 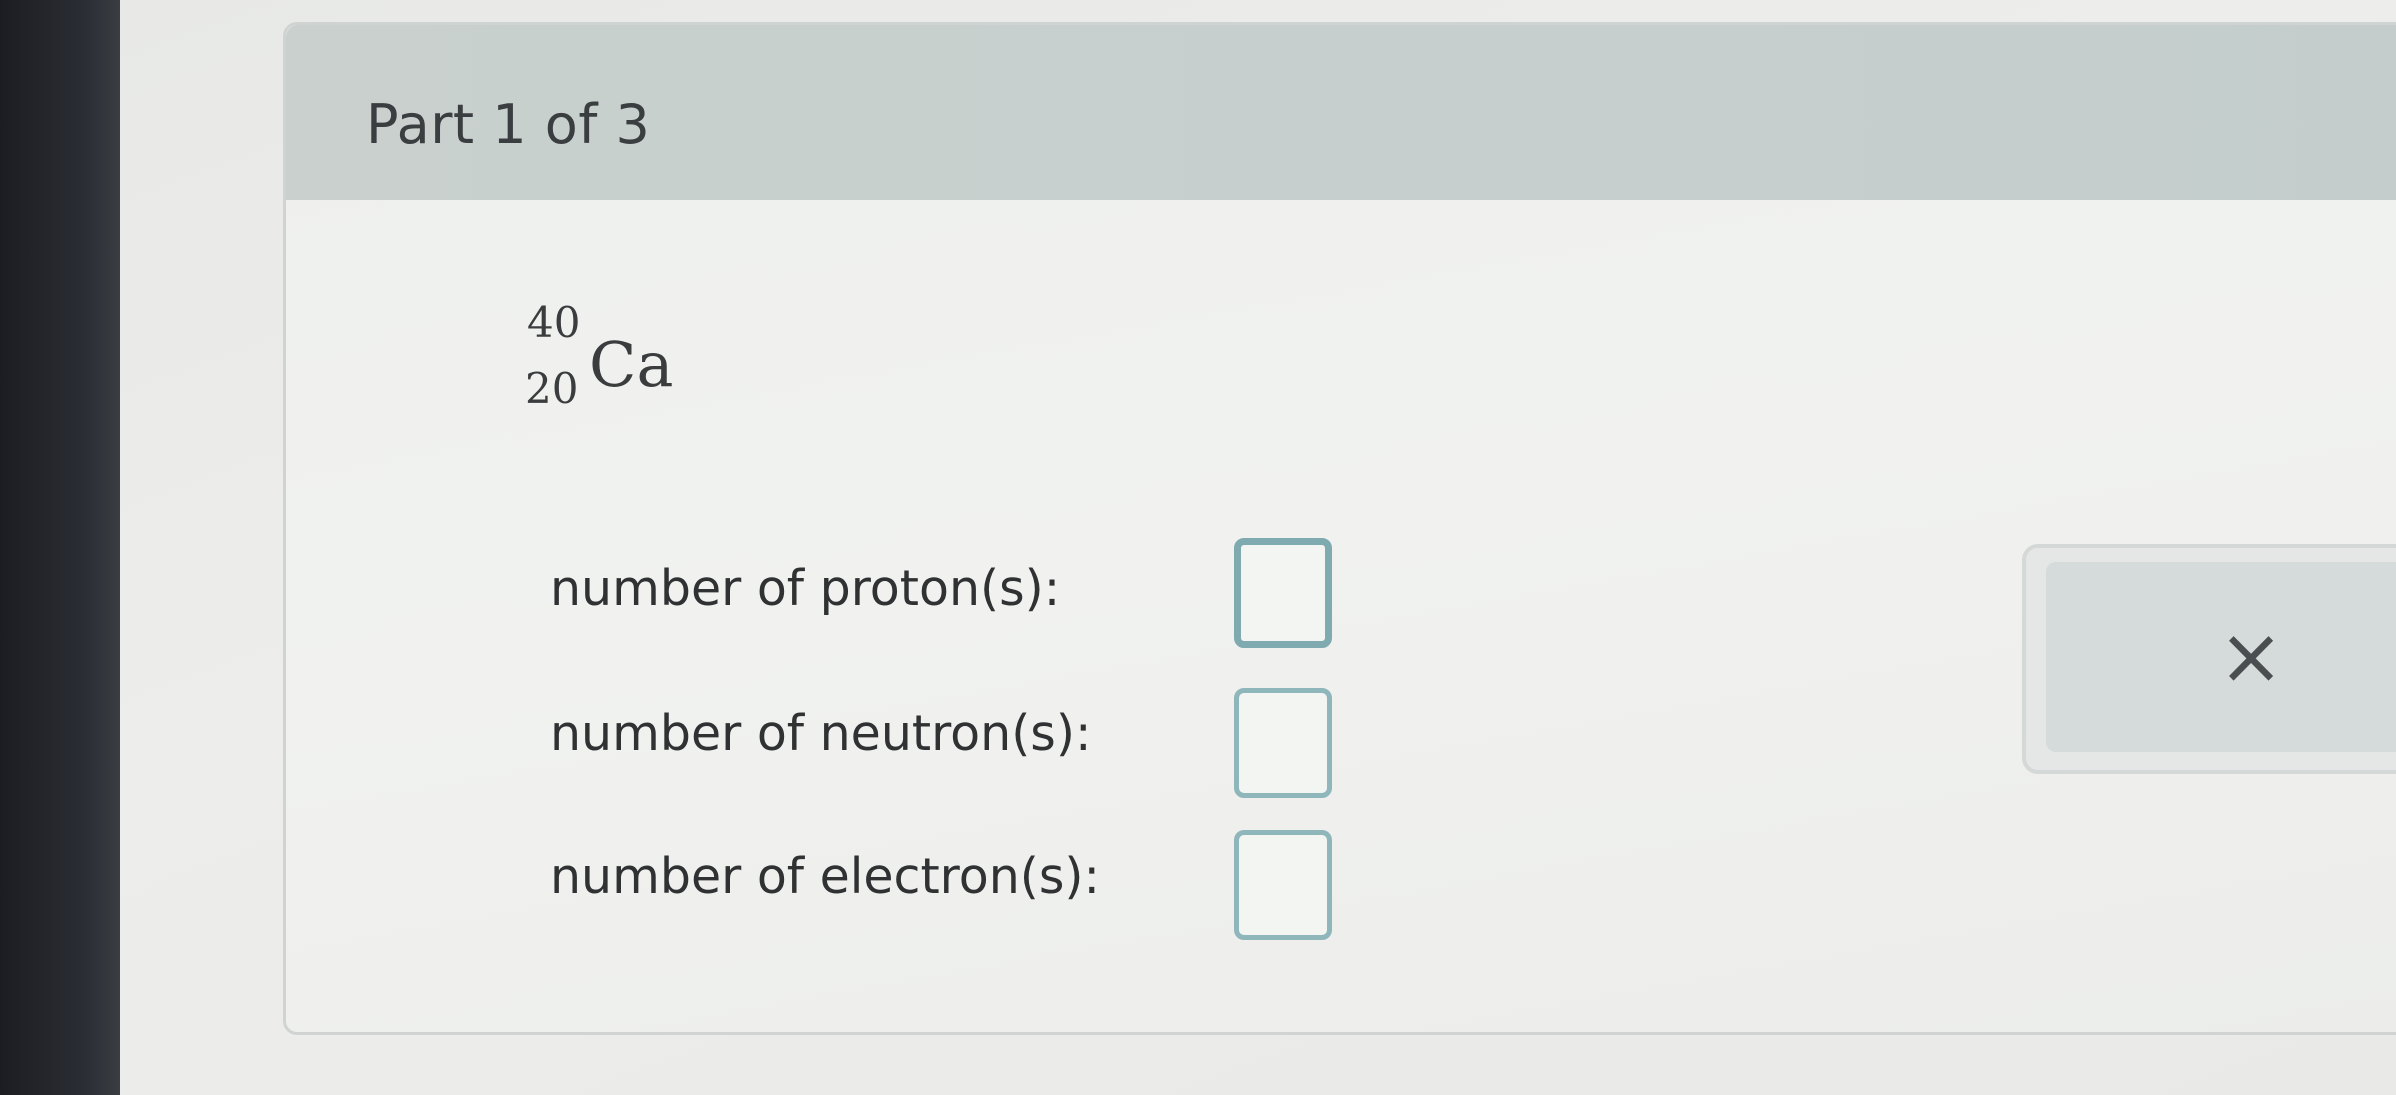 What do you see at coordinates (825, 876) in the screenshot?
I see `electrons-label: number of electron(s):` at bounding box center [825, 876].